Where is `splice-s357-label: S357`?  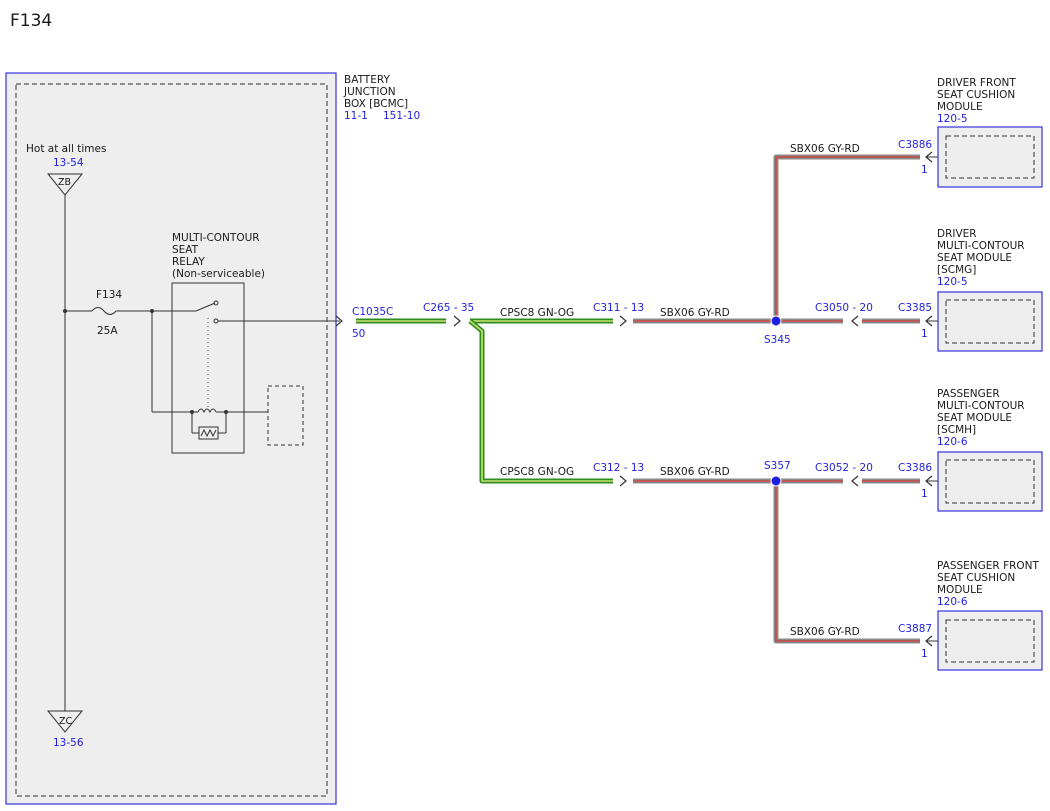 splice-s357-label: S357 is located at coordinates (777, 466).